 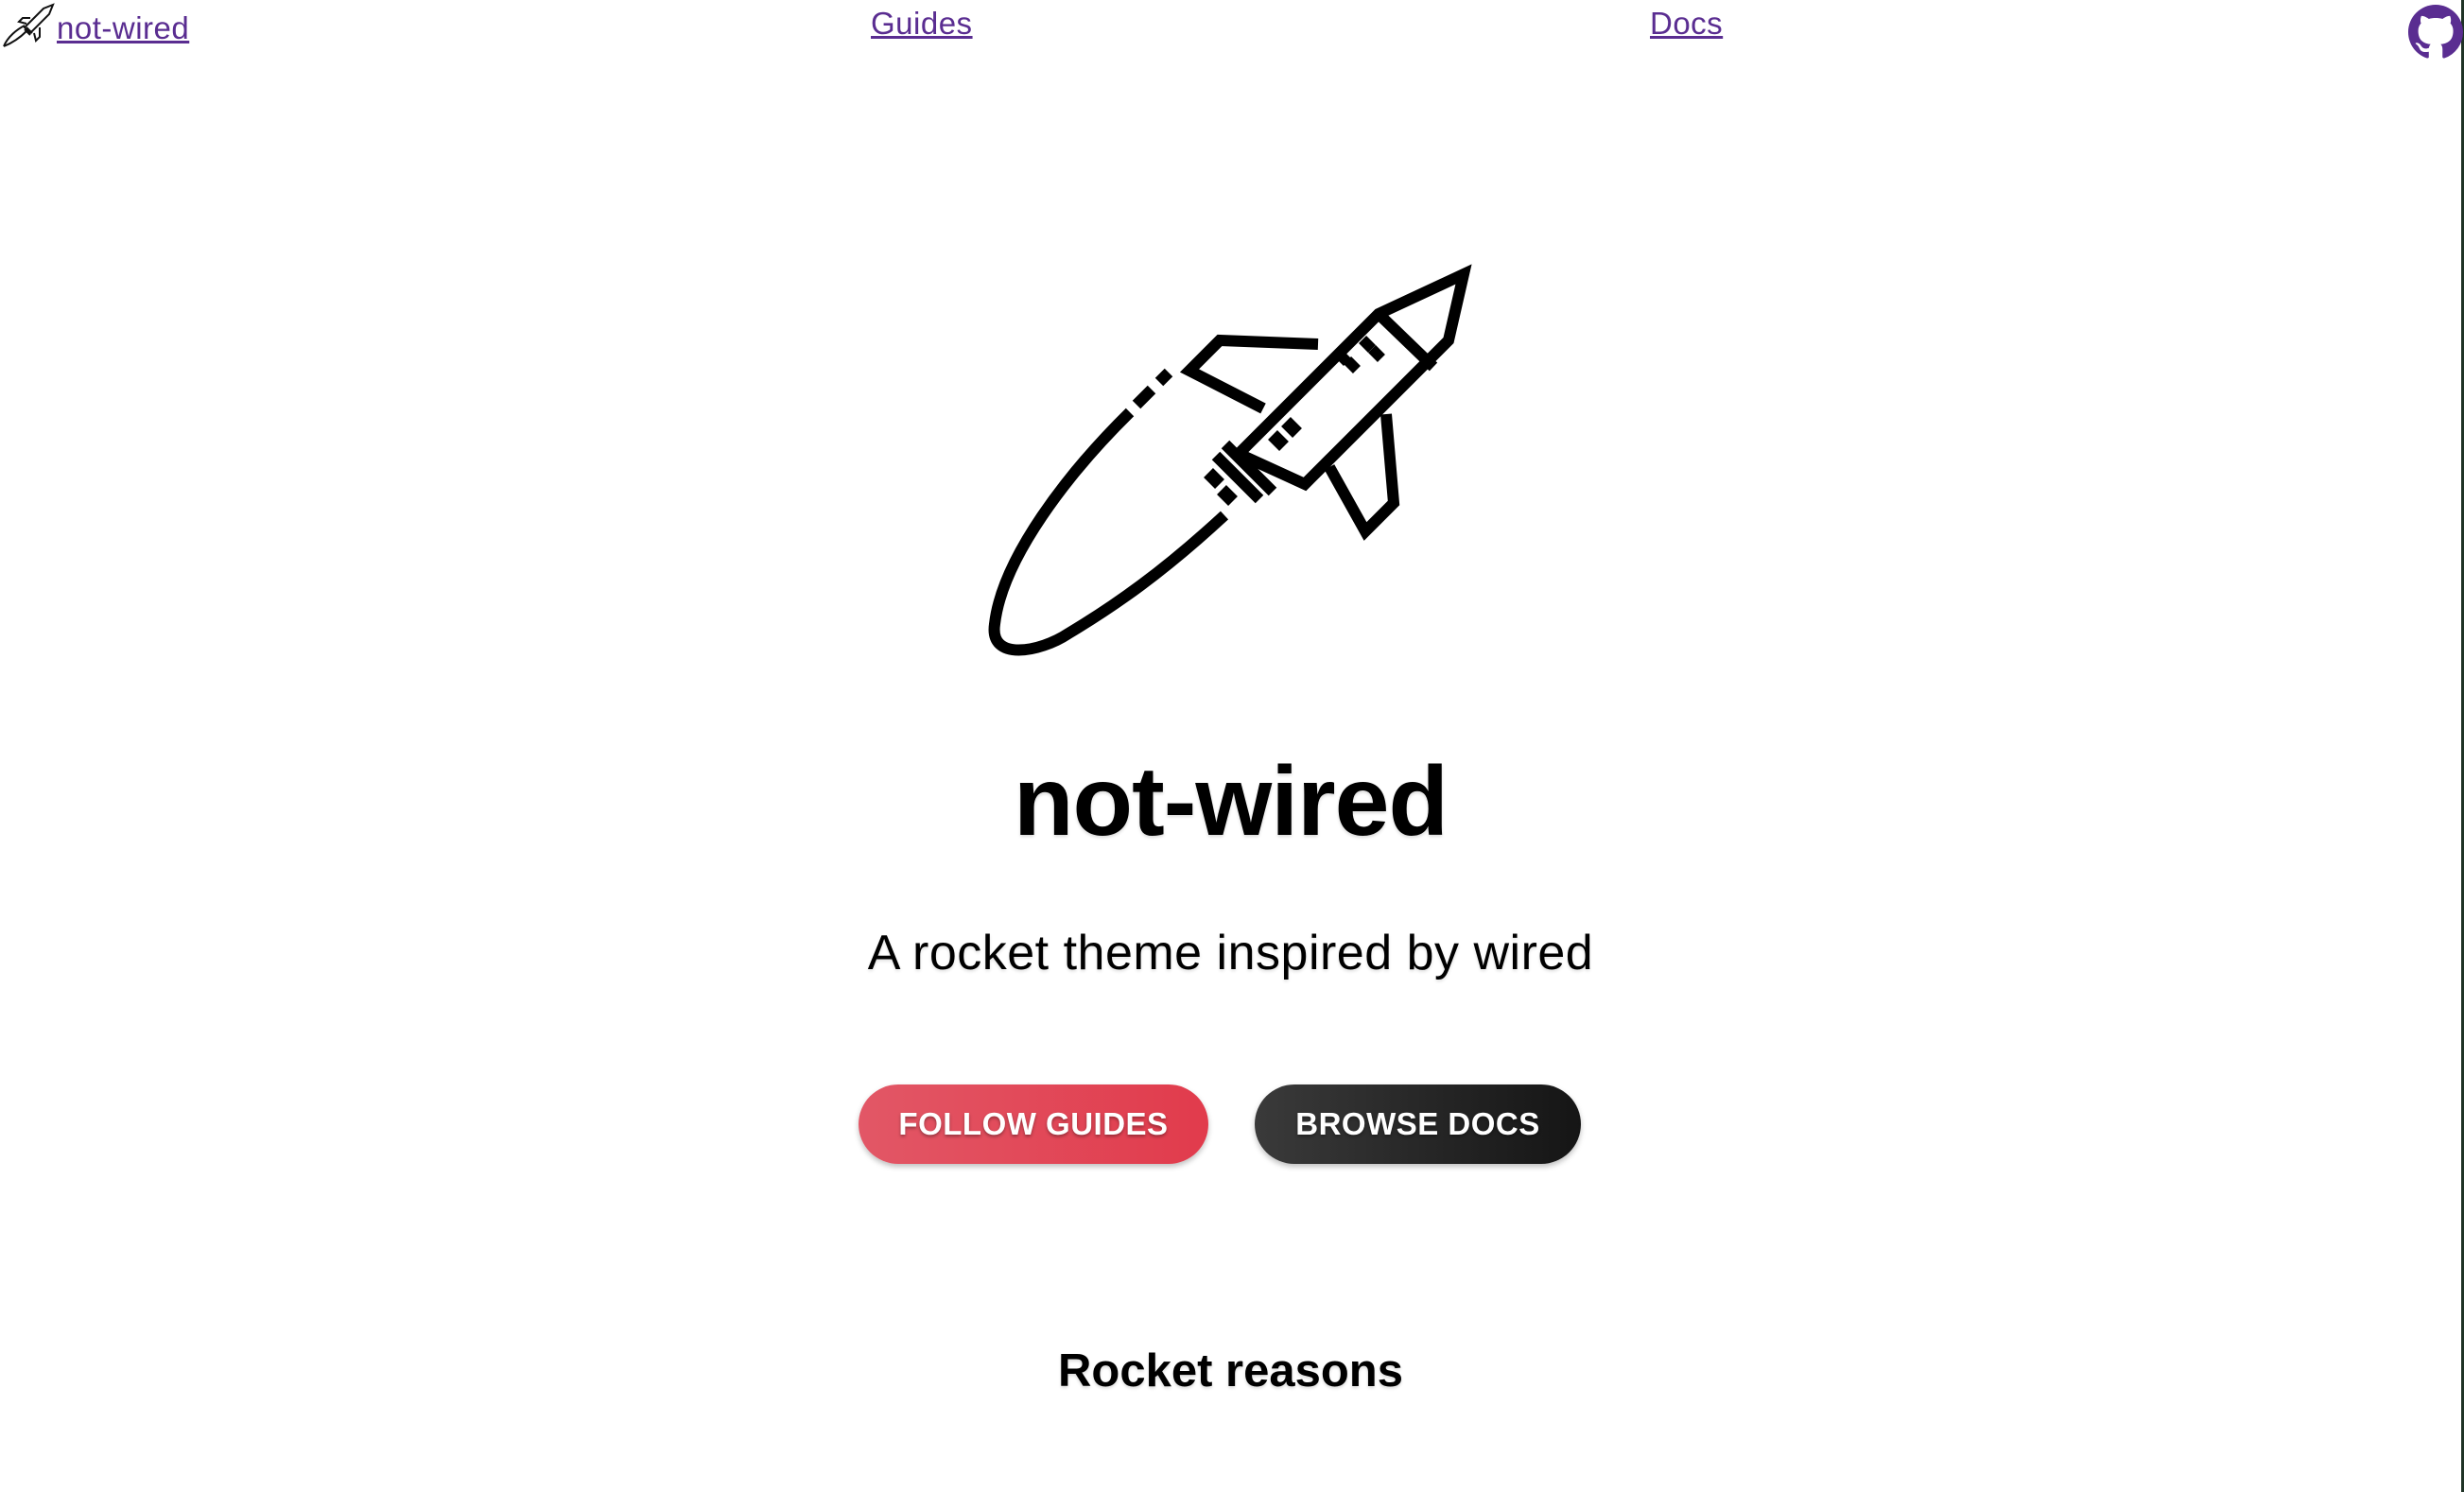 I want to click on github-link, so click(x=2435, y=32).